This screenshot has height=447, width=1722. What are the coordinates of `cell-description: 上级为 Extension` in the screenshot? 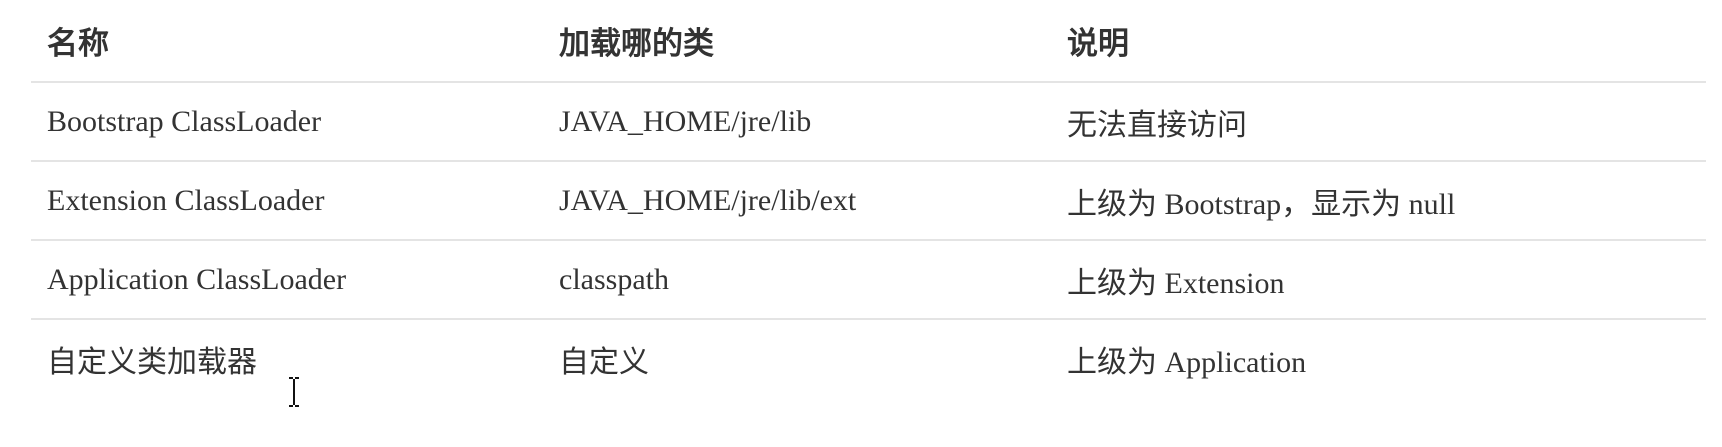 It's located at (1378, 280).